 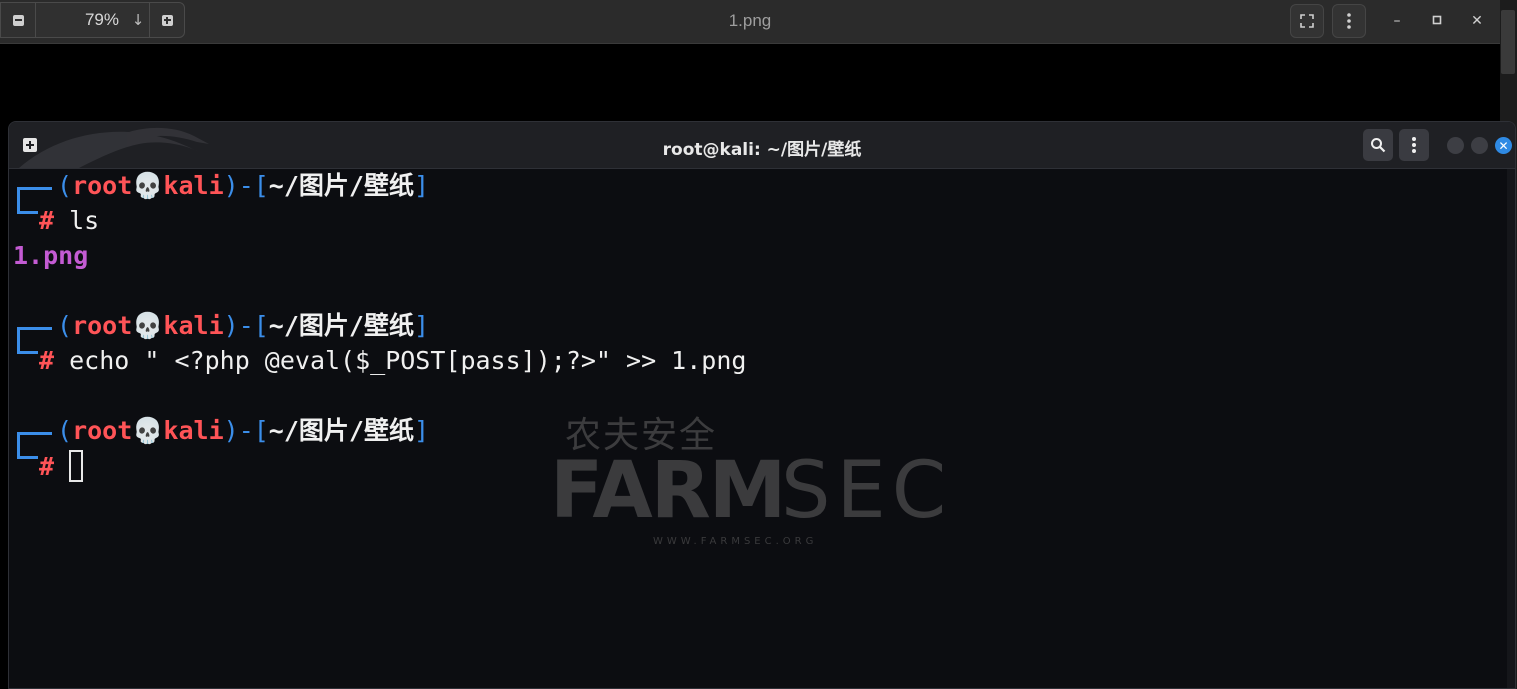 I want to click on terminal-menu-button, so click(x=1414, y=145).